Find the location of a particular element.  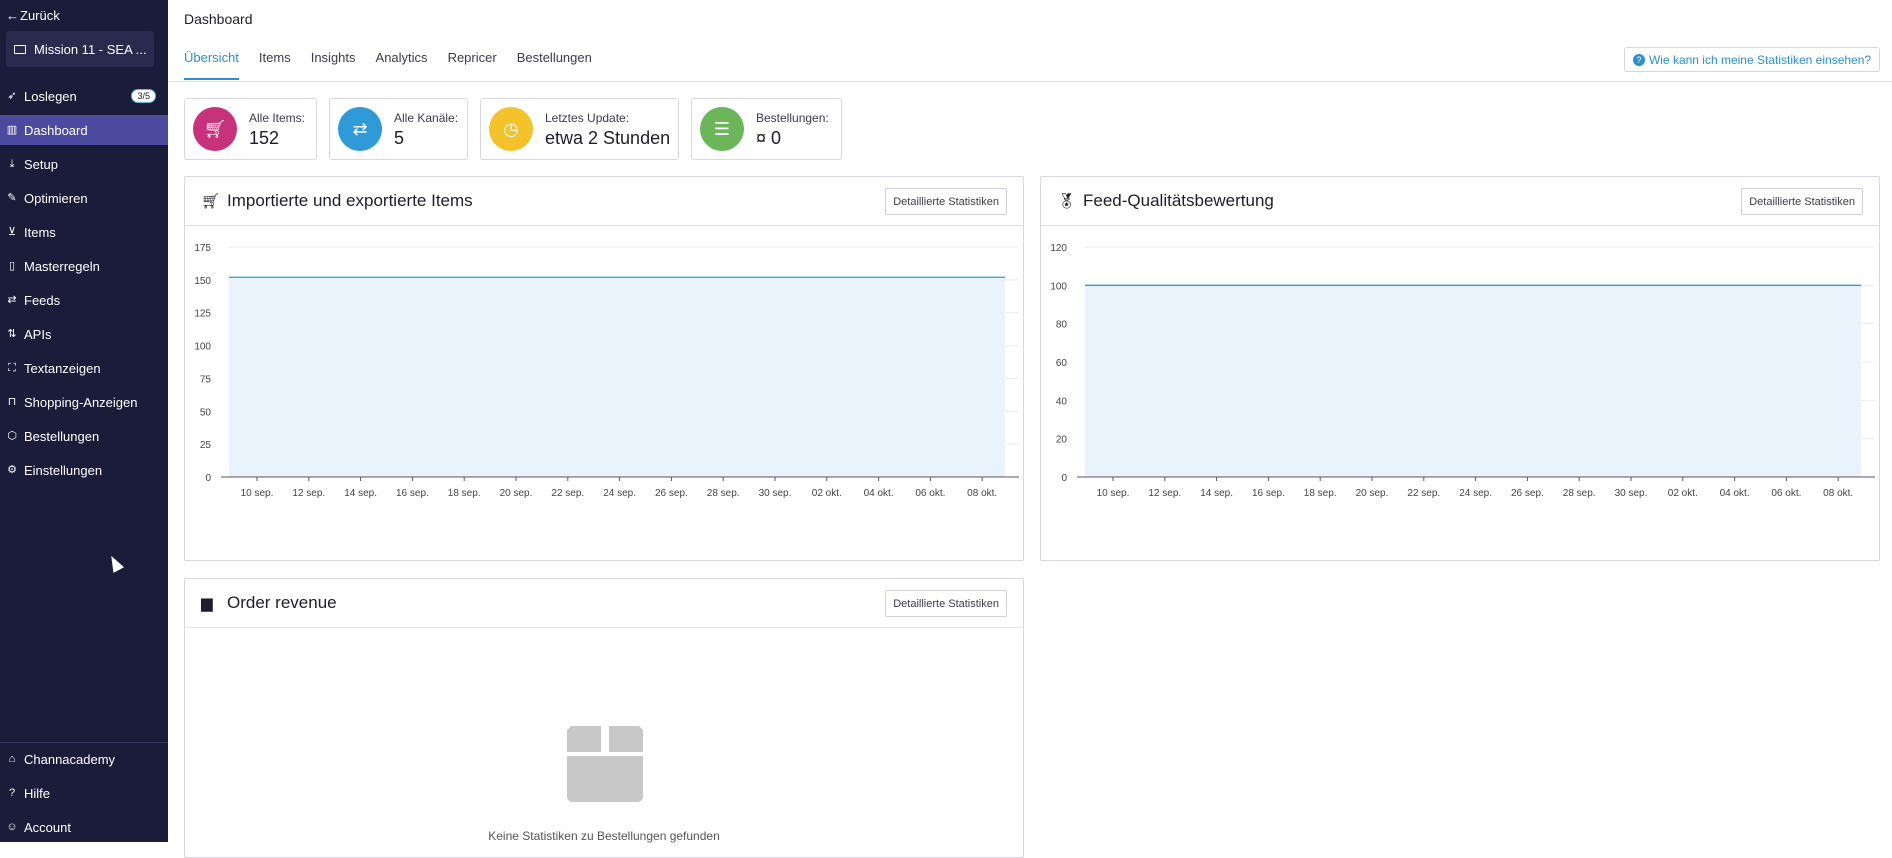

sidebar-item-channacademy: ⌂ Channacademy is located at coordinates (84, 759).